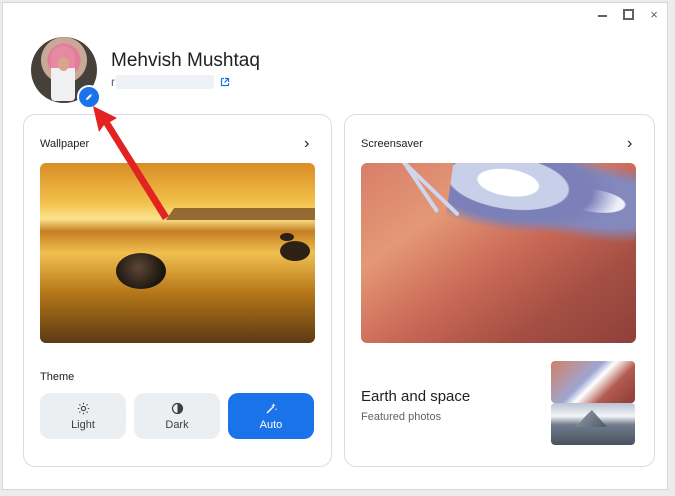 This screenshot has width=675, height=496. I want to click on pencil-icon, so click(89, 96).